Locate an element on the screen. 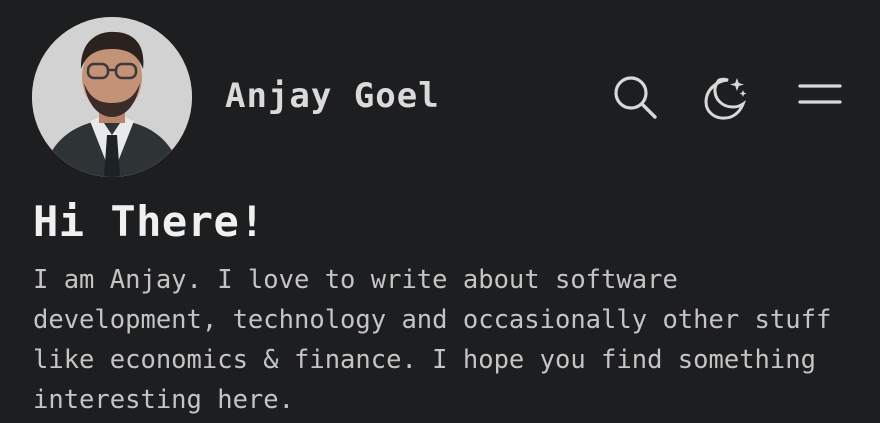 The height and width of the screenshot is (423, 880). search-icon is located at coordinates (635, 97).